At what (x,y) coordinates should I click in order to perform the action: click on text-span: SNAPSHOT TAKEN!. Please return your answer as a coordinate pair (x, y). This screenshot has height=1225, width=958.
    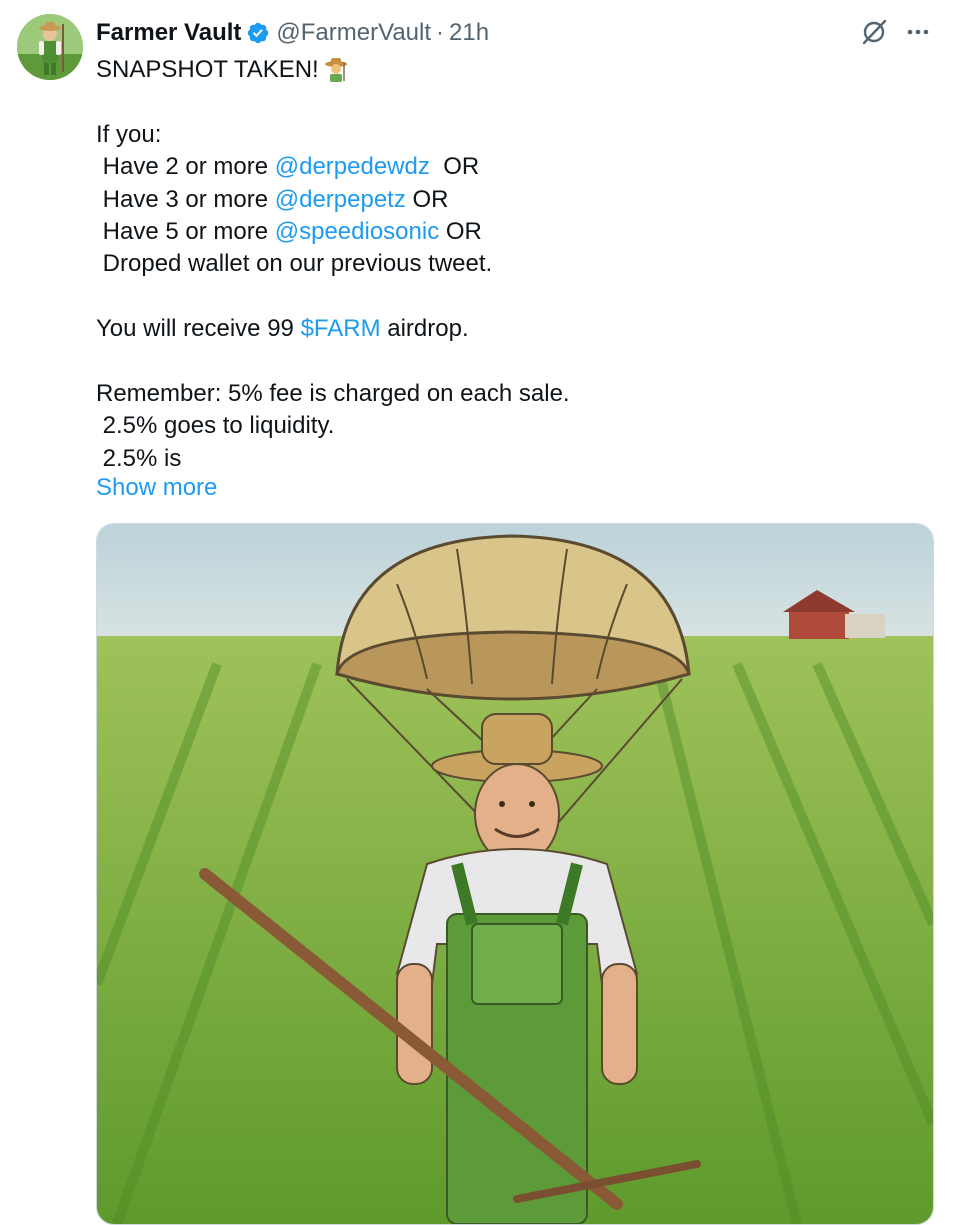
    Looking at the image, I should click on (207, 69).